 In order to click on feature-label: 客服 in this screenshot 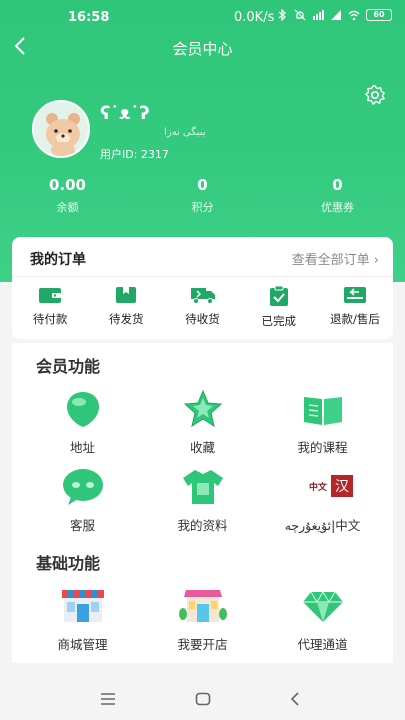, I will do `click(82, 525)`.